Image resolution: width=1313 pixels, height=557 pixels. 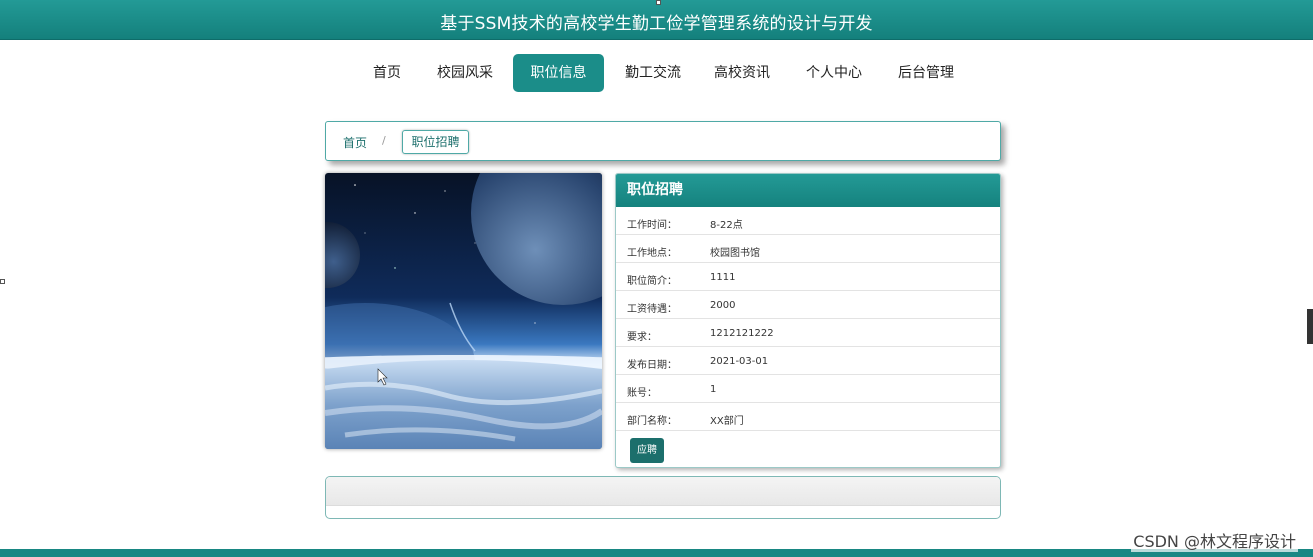 I want to click on detail-row: 账号： 1, so click(x=808, y=389).